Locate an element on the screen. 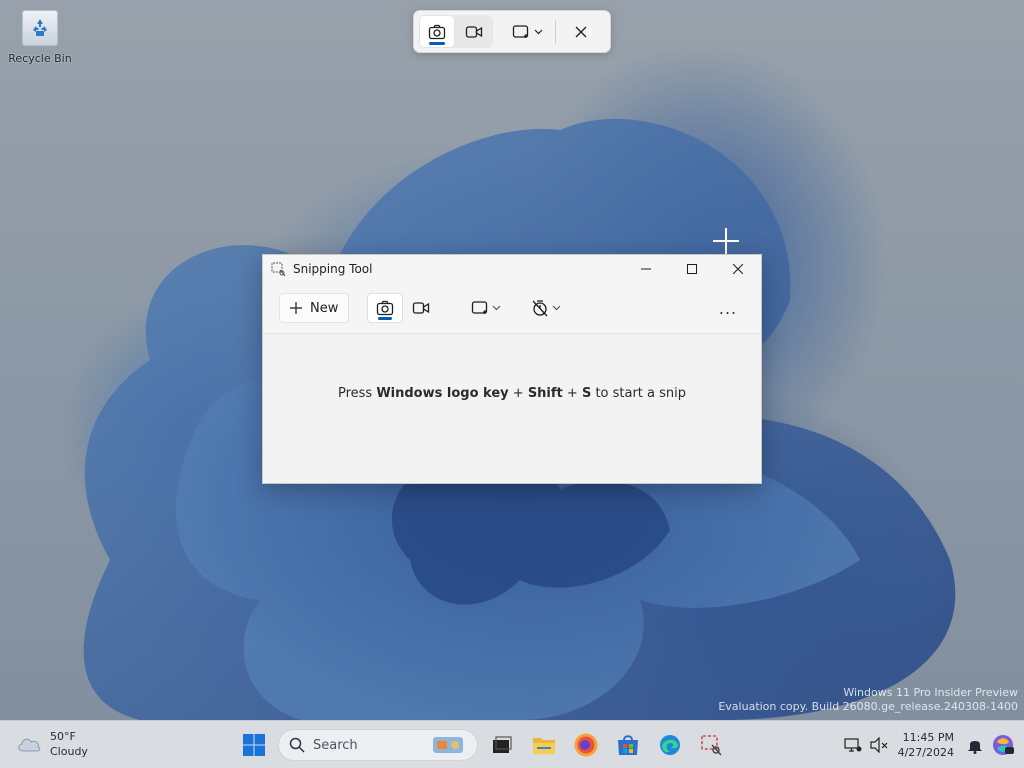  firefox-icon is located at coordinates (586, 745).